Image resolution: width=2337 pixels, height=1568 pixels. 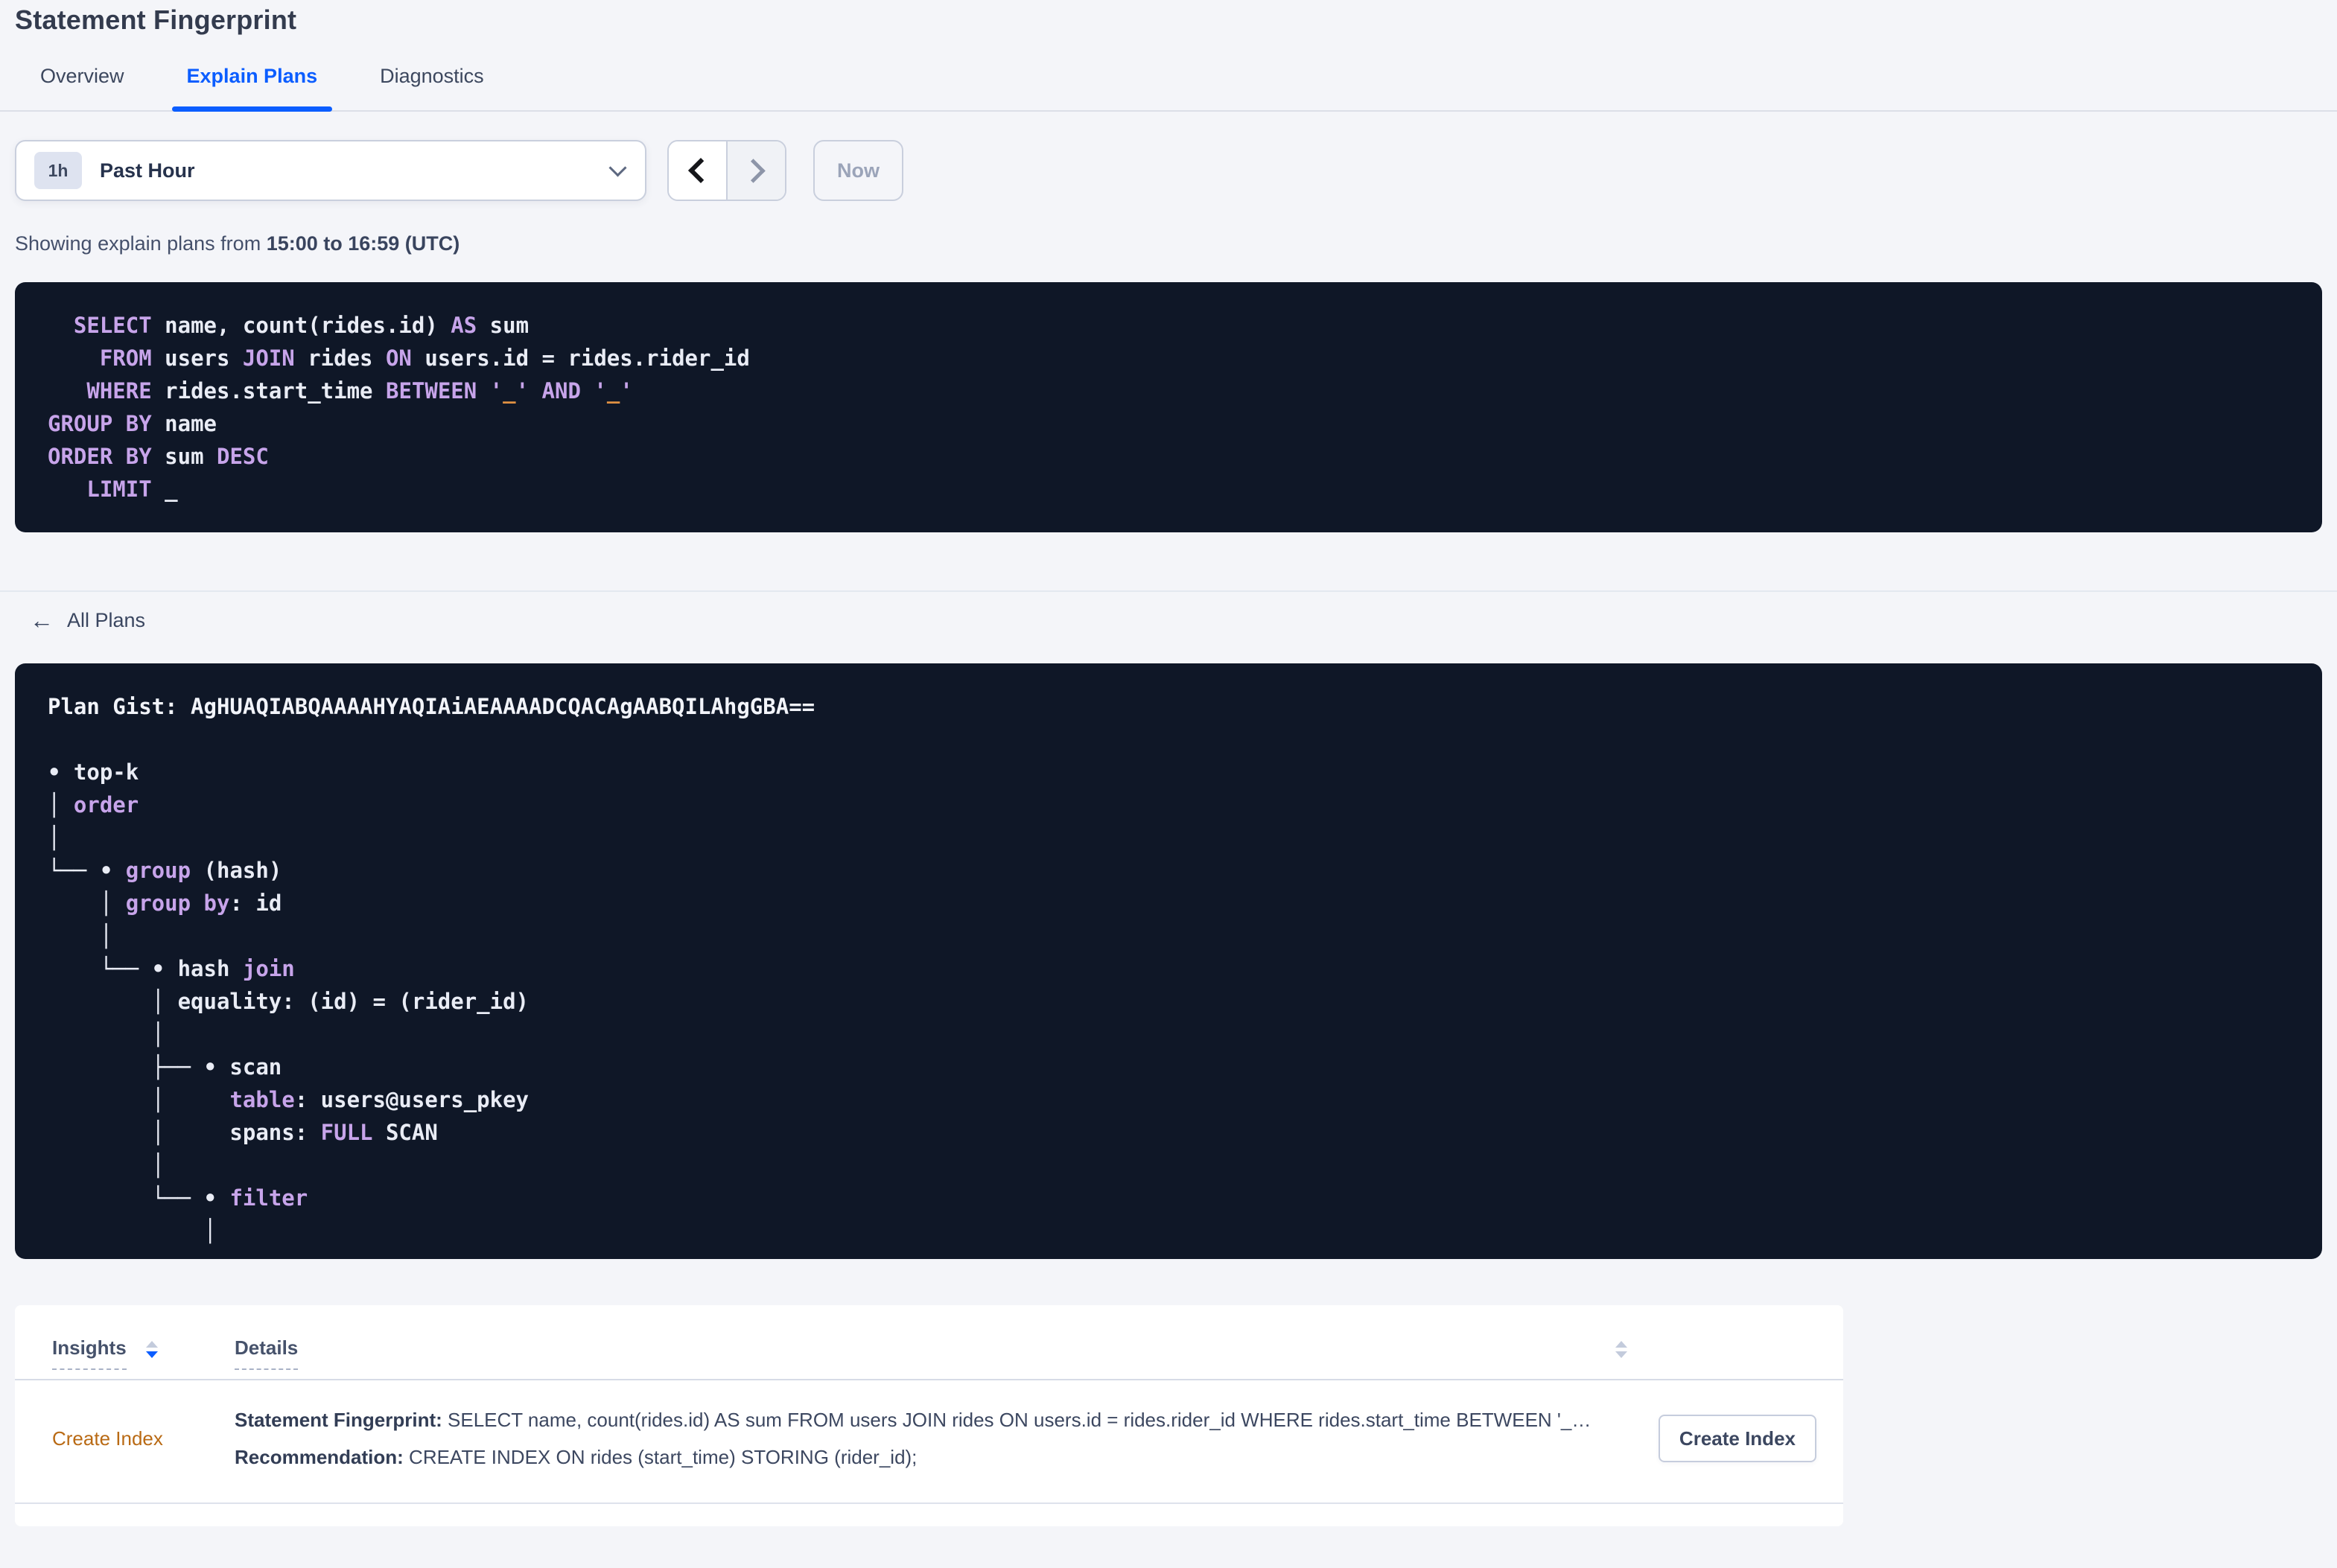 What do you see at coordinates (330, 170) in the screenshot?
I see `time-range-select: 1h Past Hour` at bounding box center [330, 170].